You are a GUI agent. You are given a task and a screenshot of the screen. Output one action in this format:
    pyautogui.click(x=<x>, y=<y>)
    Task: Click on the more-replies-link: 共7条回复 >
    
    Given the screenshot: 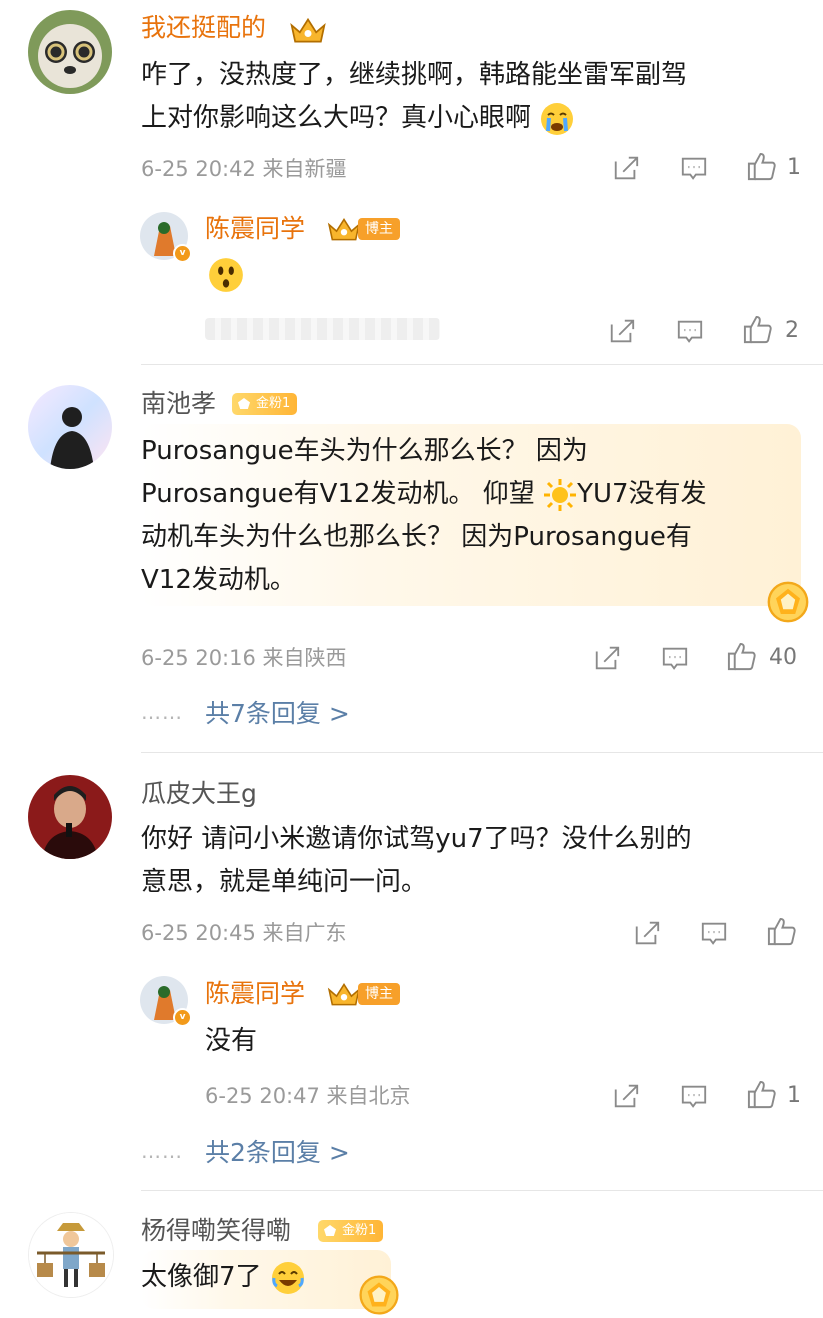 What is the action you would take?
    pyautogui.click(x=277, y=714)
    